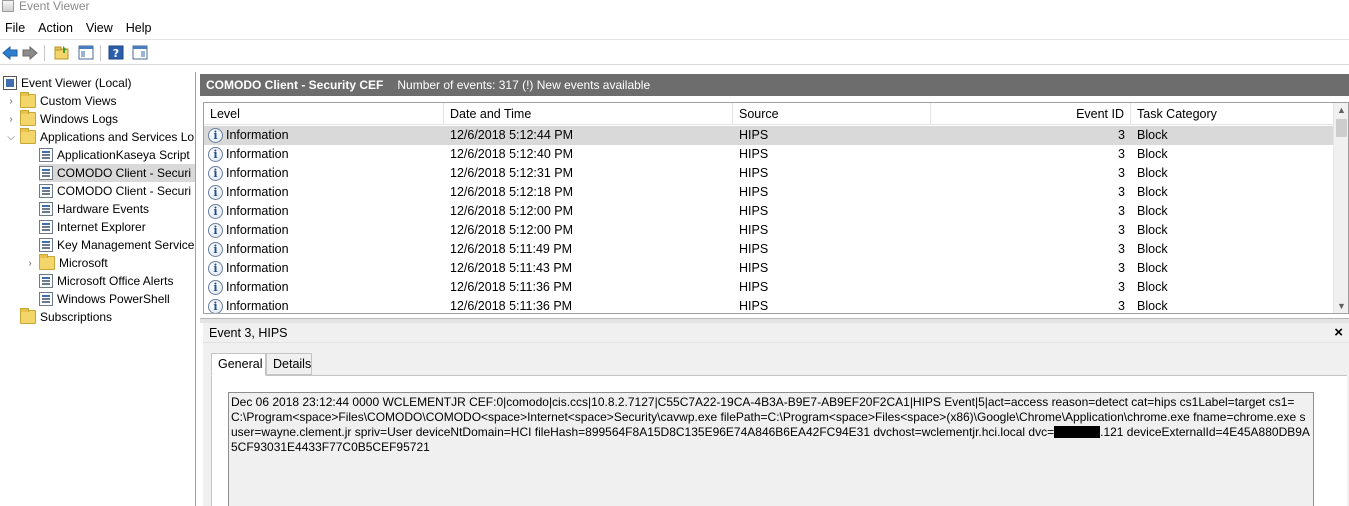 The width and height of the screenshot is (1349, 506). I want to click on menu-view: View, so click(100, 28).